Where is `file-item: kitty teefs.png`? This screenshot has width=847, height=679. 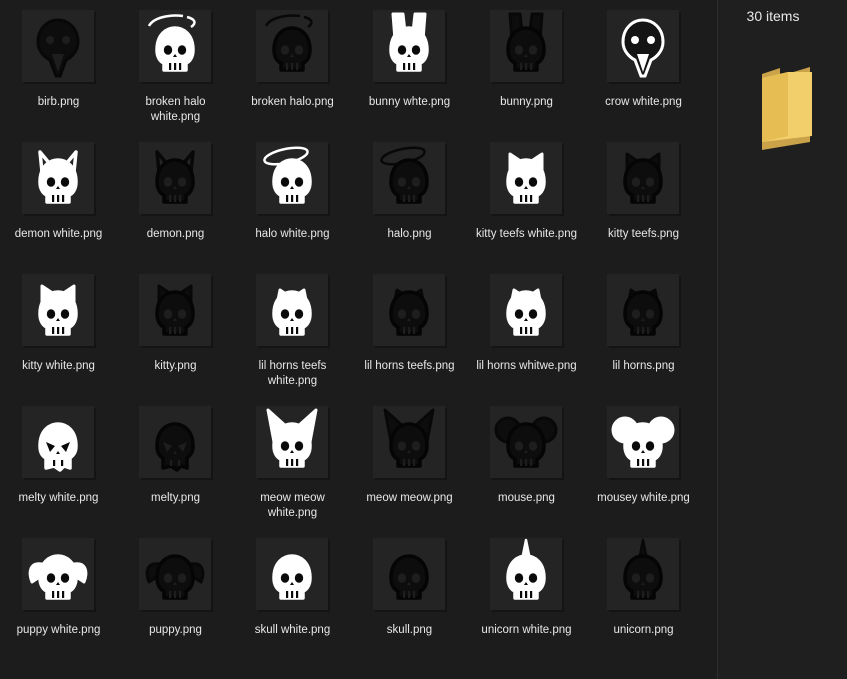
file-item: kitty teefs.png is located at coordinates (643, 197).